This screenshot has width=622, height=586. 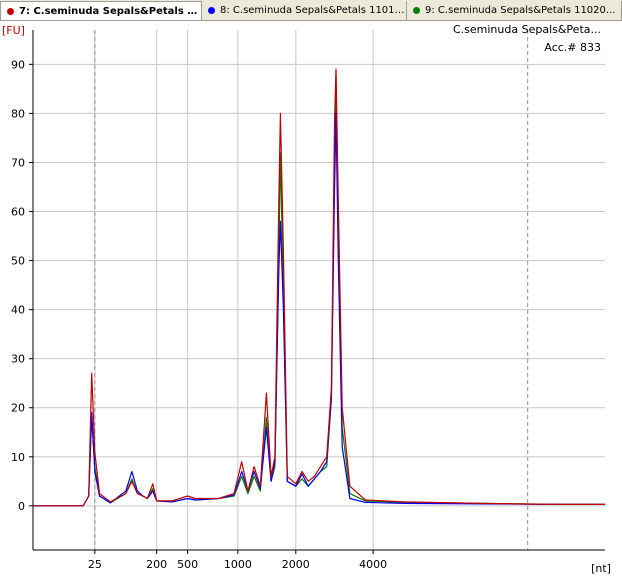 What do you see at coordinates (238, 564) in the screenshot?
I see `x-tick-label: 1000` at bounding box center [238, 564].